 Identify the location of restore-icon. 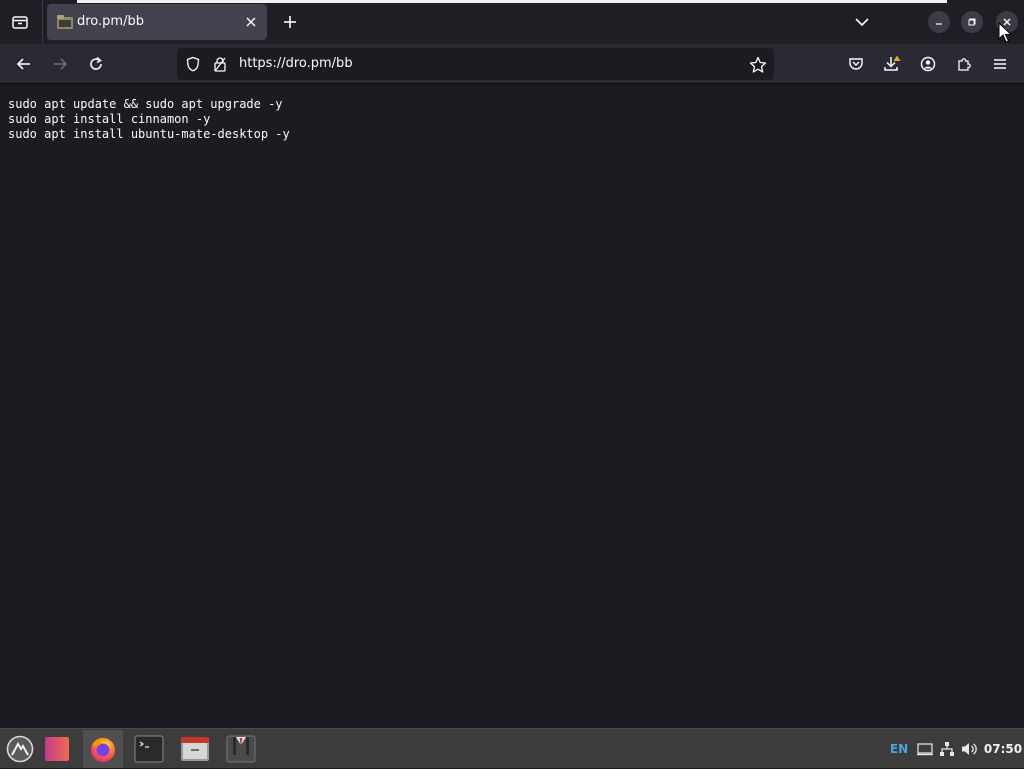
(972, 22).